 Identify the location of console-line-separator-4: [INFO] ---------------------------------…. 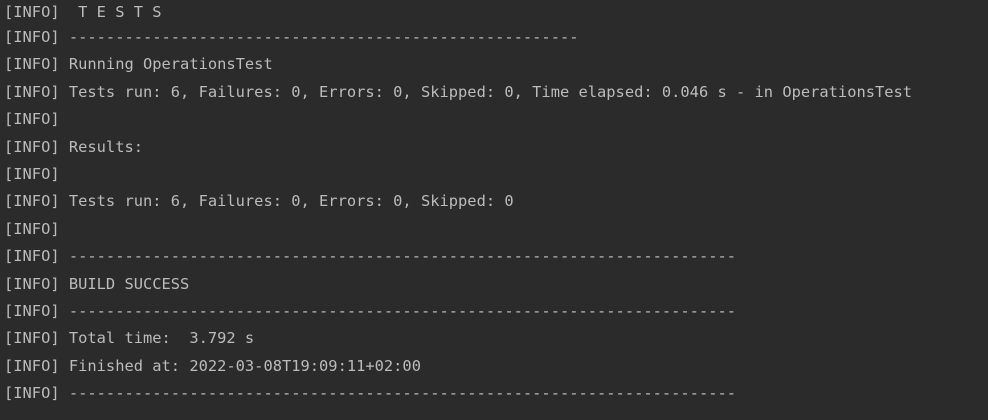
(370, 393).